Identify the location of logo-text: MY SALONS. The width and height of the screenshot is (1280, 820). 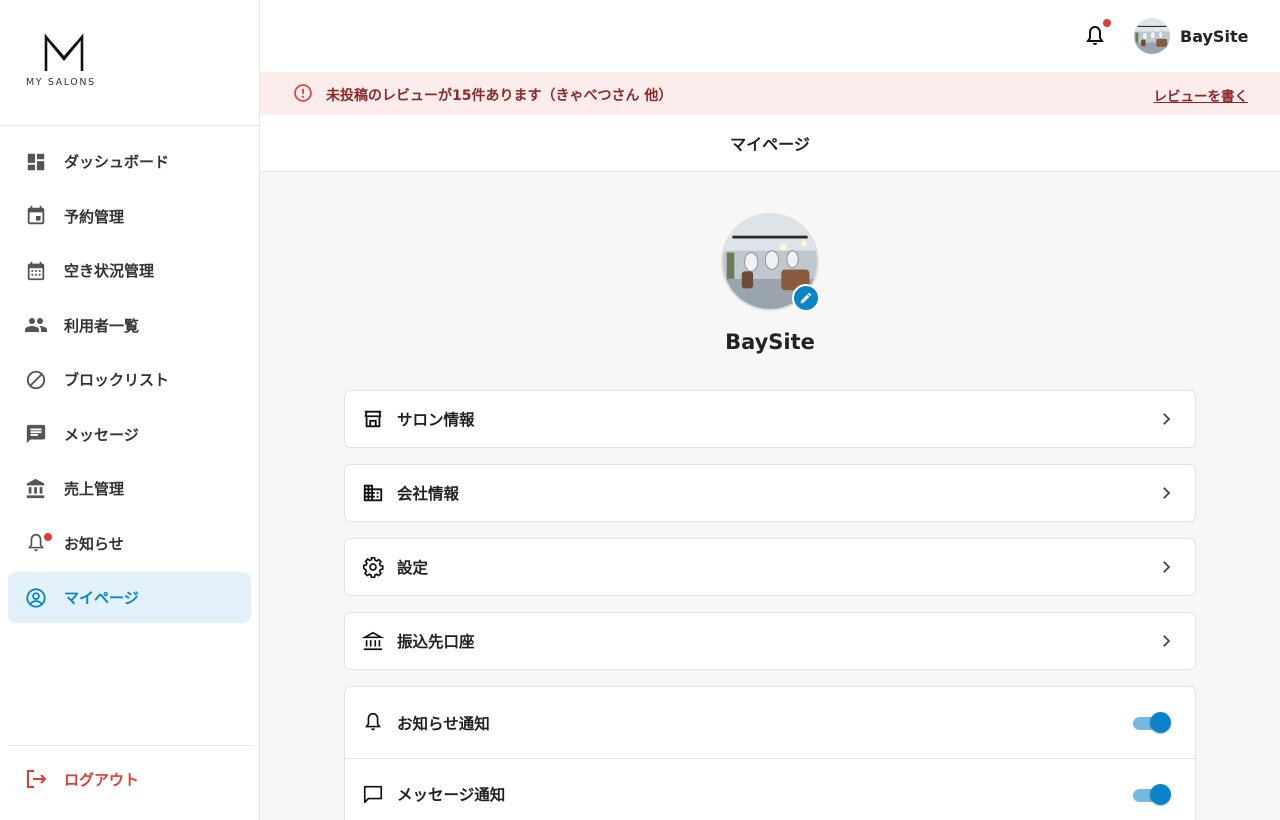
(61, 82).